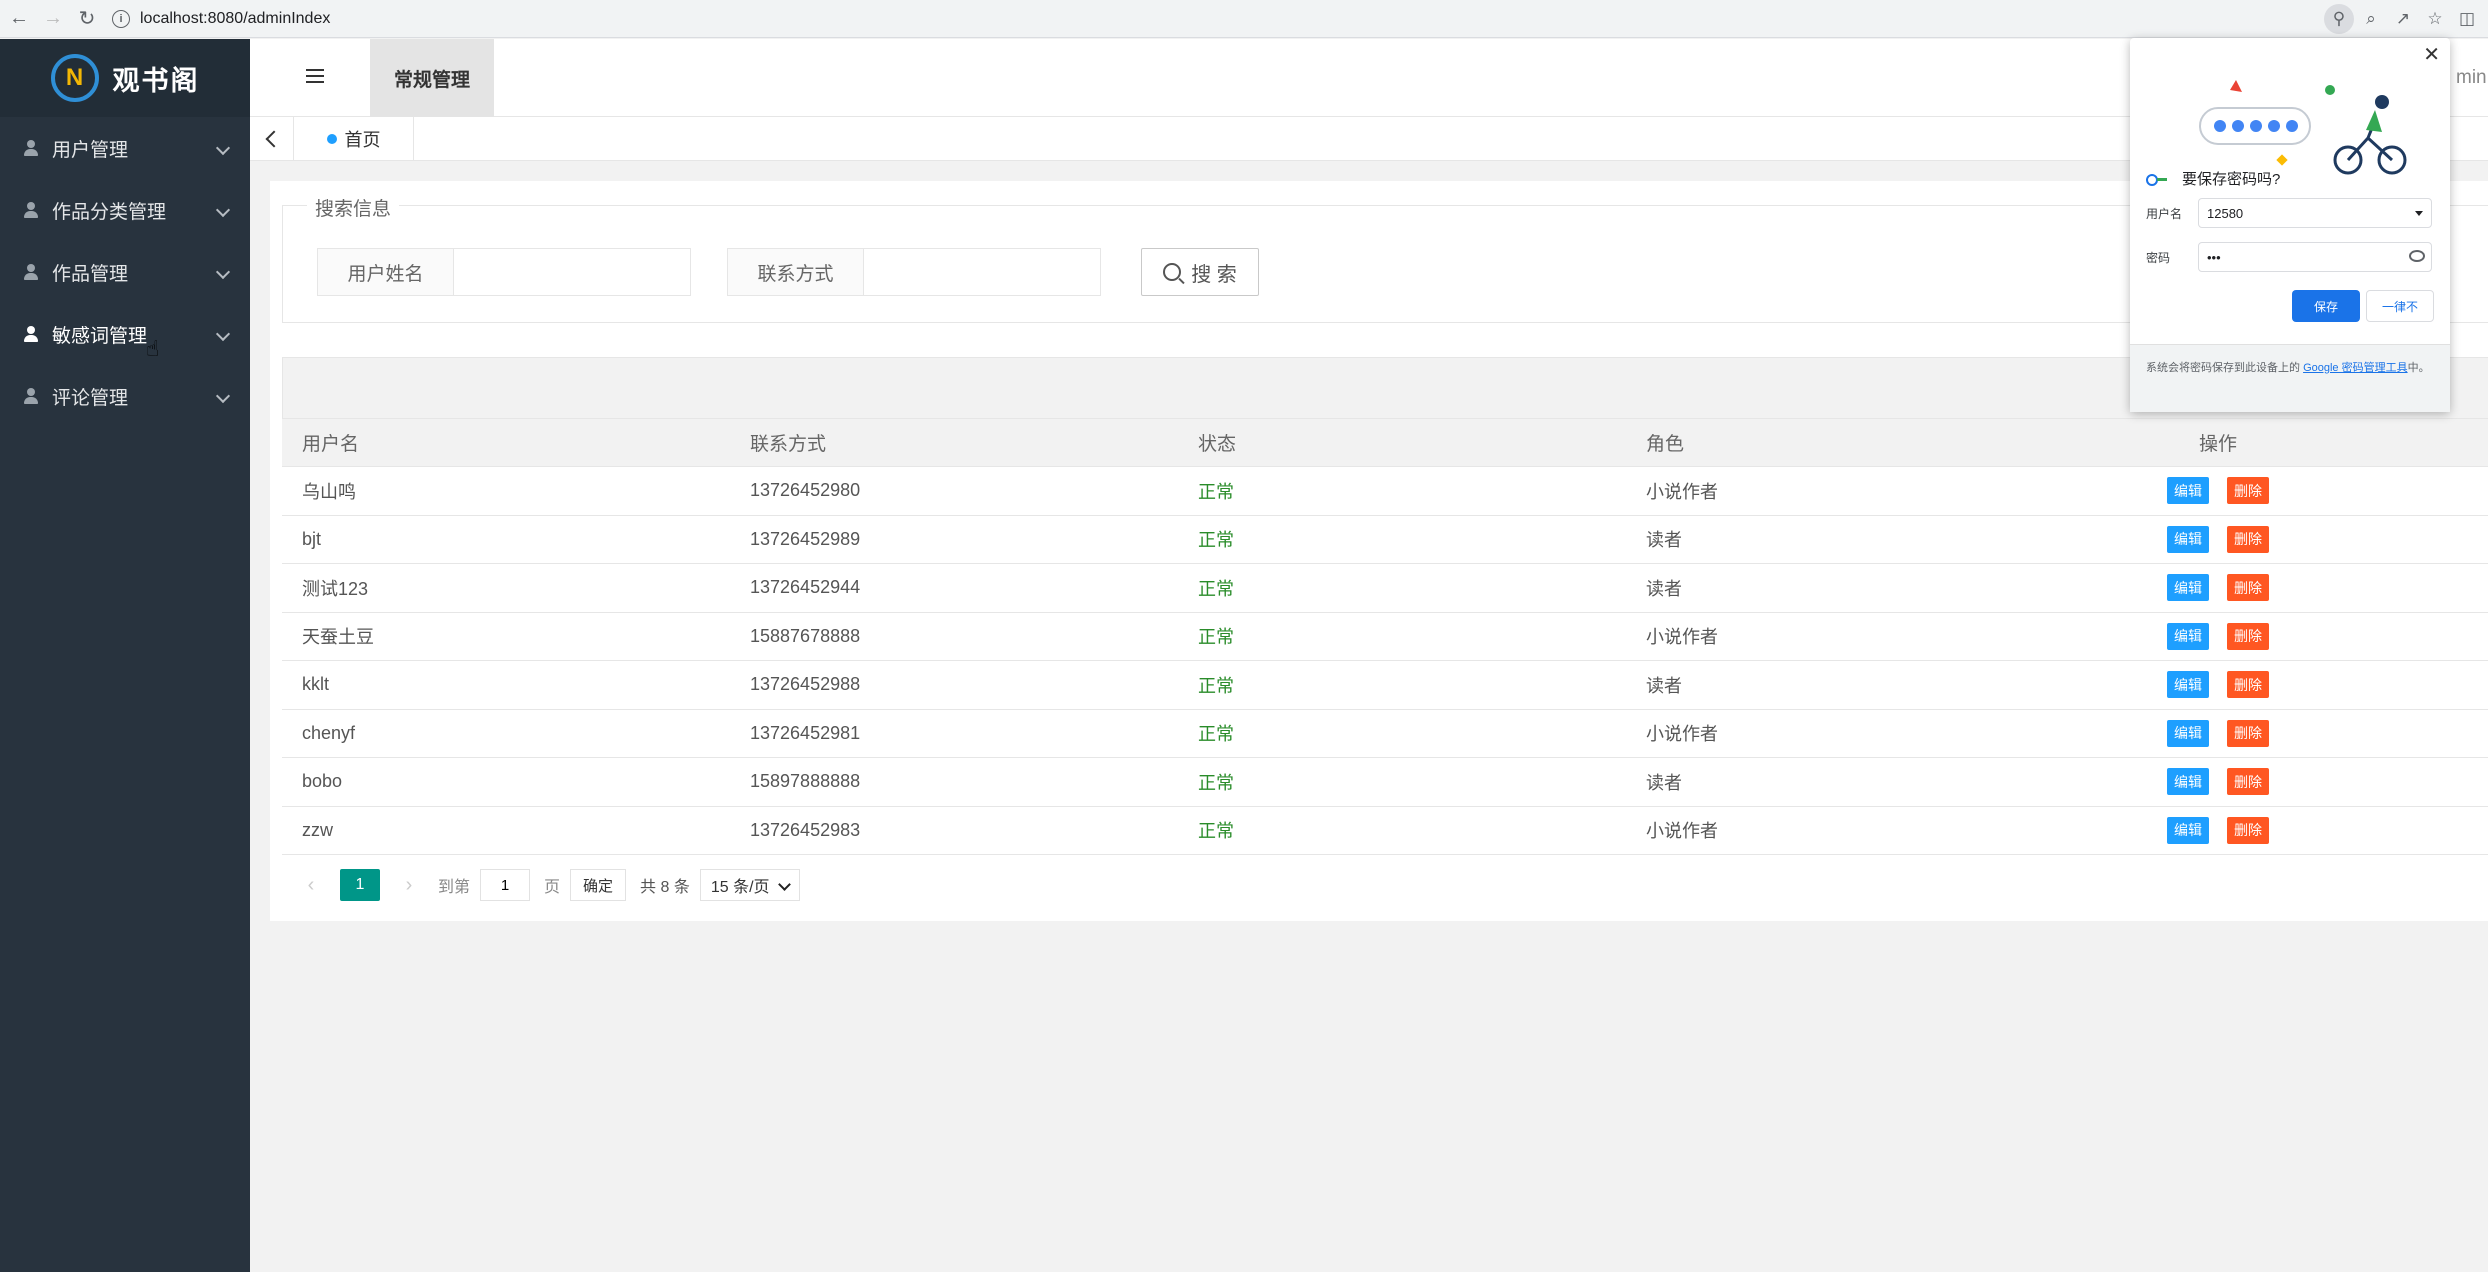 This screenshot has height=1272, width=2488. Describe the element at coordinates (572, 272) in the screenshot. I see `username-input` at that location.